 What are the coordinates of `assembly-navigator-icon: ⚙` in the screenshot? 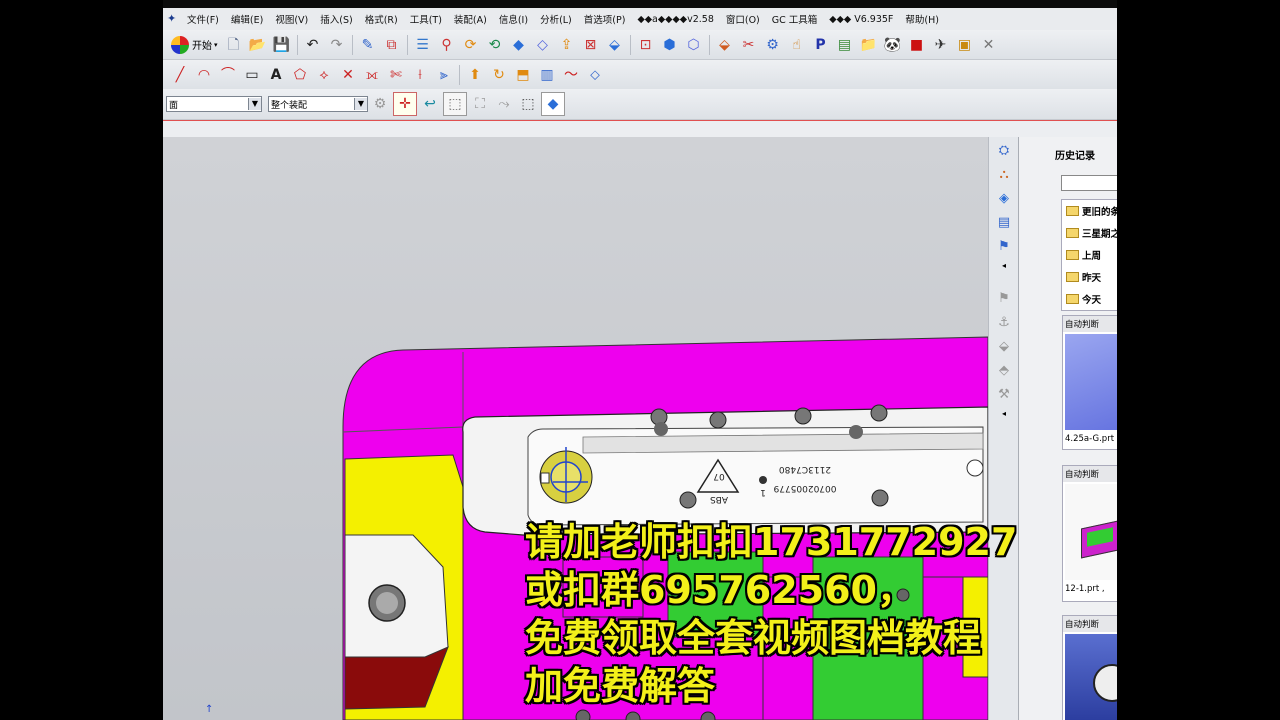 It's located at (773, 45).